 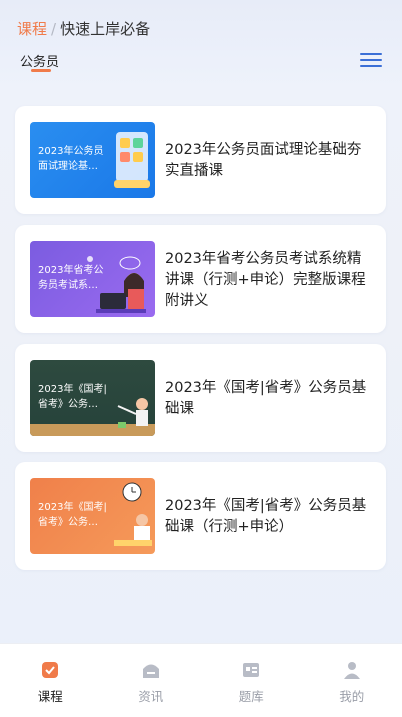 I want to click on nav-item-course: 课程, so click(x=50, y=680).